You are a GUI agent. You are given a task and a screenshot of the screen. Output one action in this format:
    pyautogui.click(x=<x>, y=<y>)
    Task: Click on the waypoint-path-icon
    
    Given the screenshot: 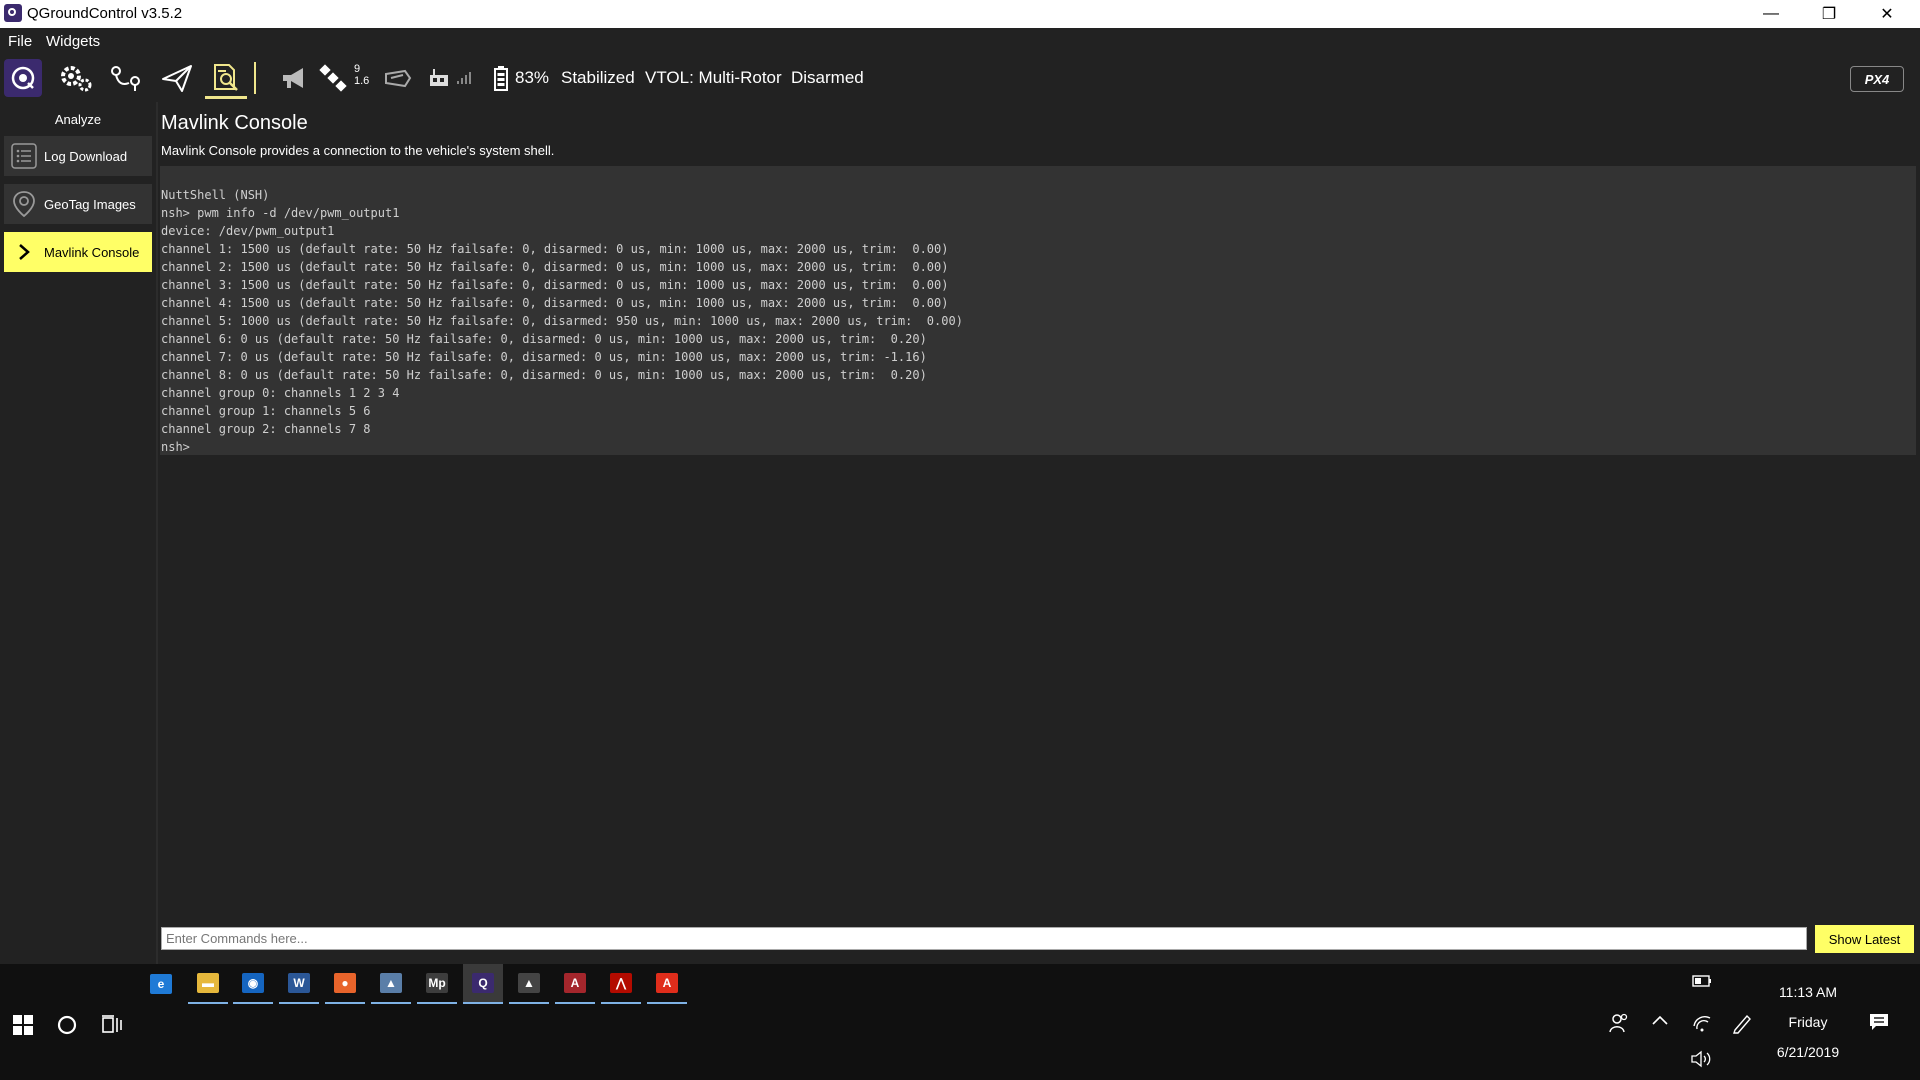 What is the action you would take?
    pyautogui.click(x=125, y=78)
    